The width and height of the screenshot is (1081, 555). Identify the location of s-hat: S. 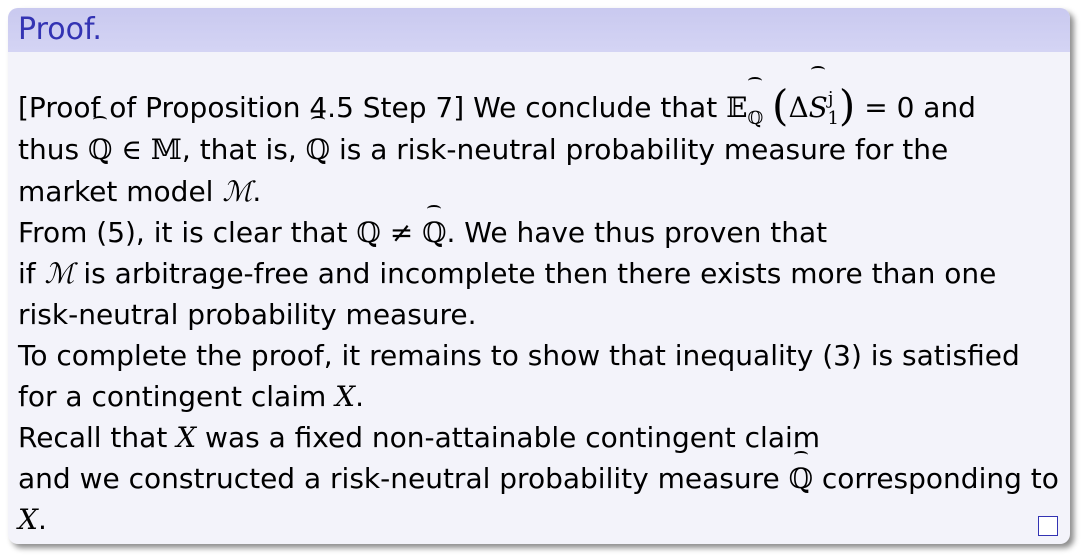
(818, 104).